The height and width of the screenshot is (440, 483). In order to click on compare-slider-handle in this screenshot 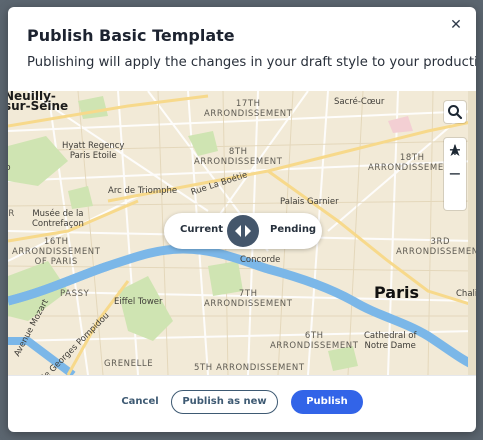, I will do `click(243, 231)`.